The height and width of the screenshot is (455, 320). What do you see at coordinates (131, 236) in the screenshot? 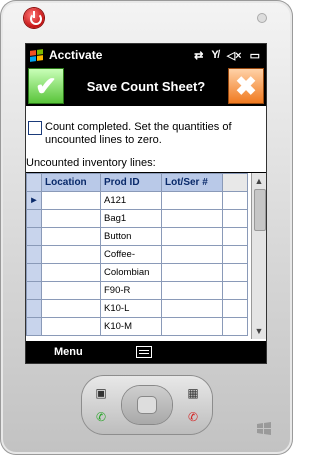
I see `prod-id-cell: Button` at bounding box center [131, 236].